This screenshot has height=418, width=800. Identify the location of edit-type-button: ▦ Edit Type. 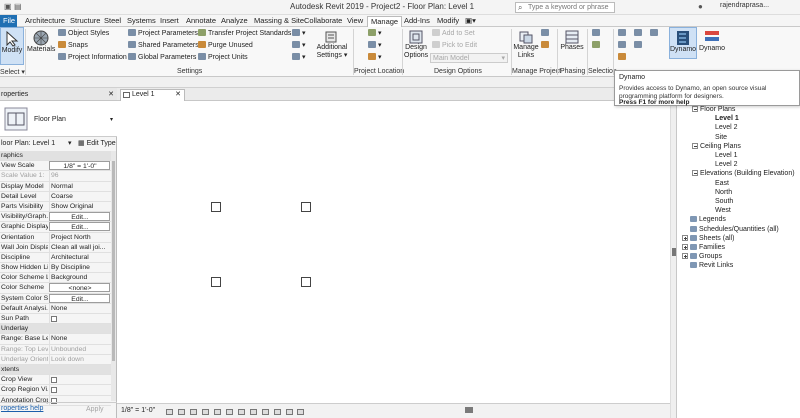
(97, 143).